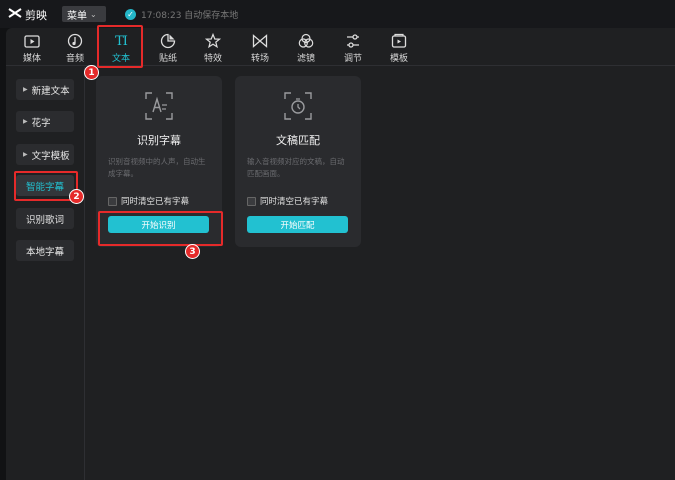 The image size is (675, 480). Describe the element at coordinates (192, 251) in the screenshot. I see `step-badge-3: 3` at that location.